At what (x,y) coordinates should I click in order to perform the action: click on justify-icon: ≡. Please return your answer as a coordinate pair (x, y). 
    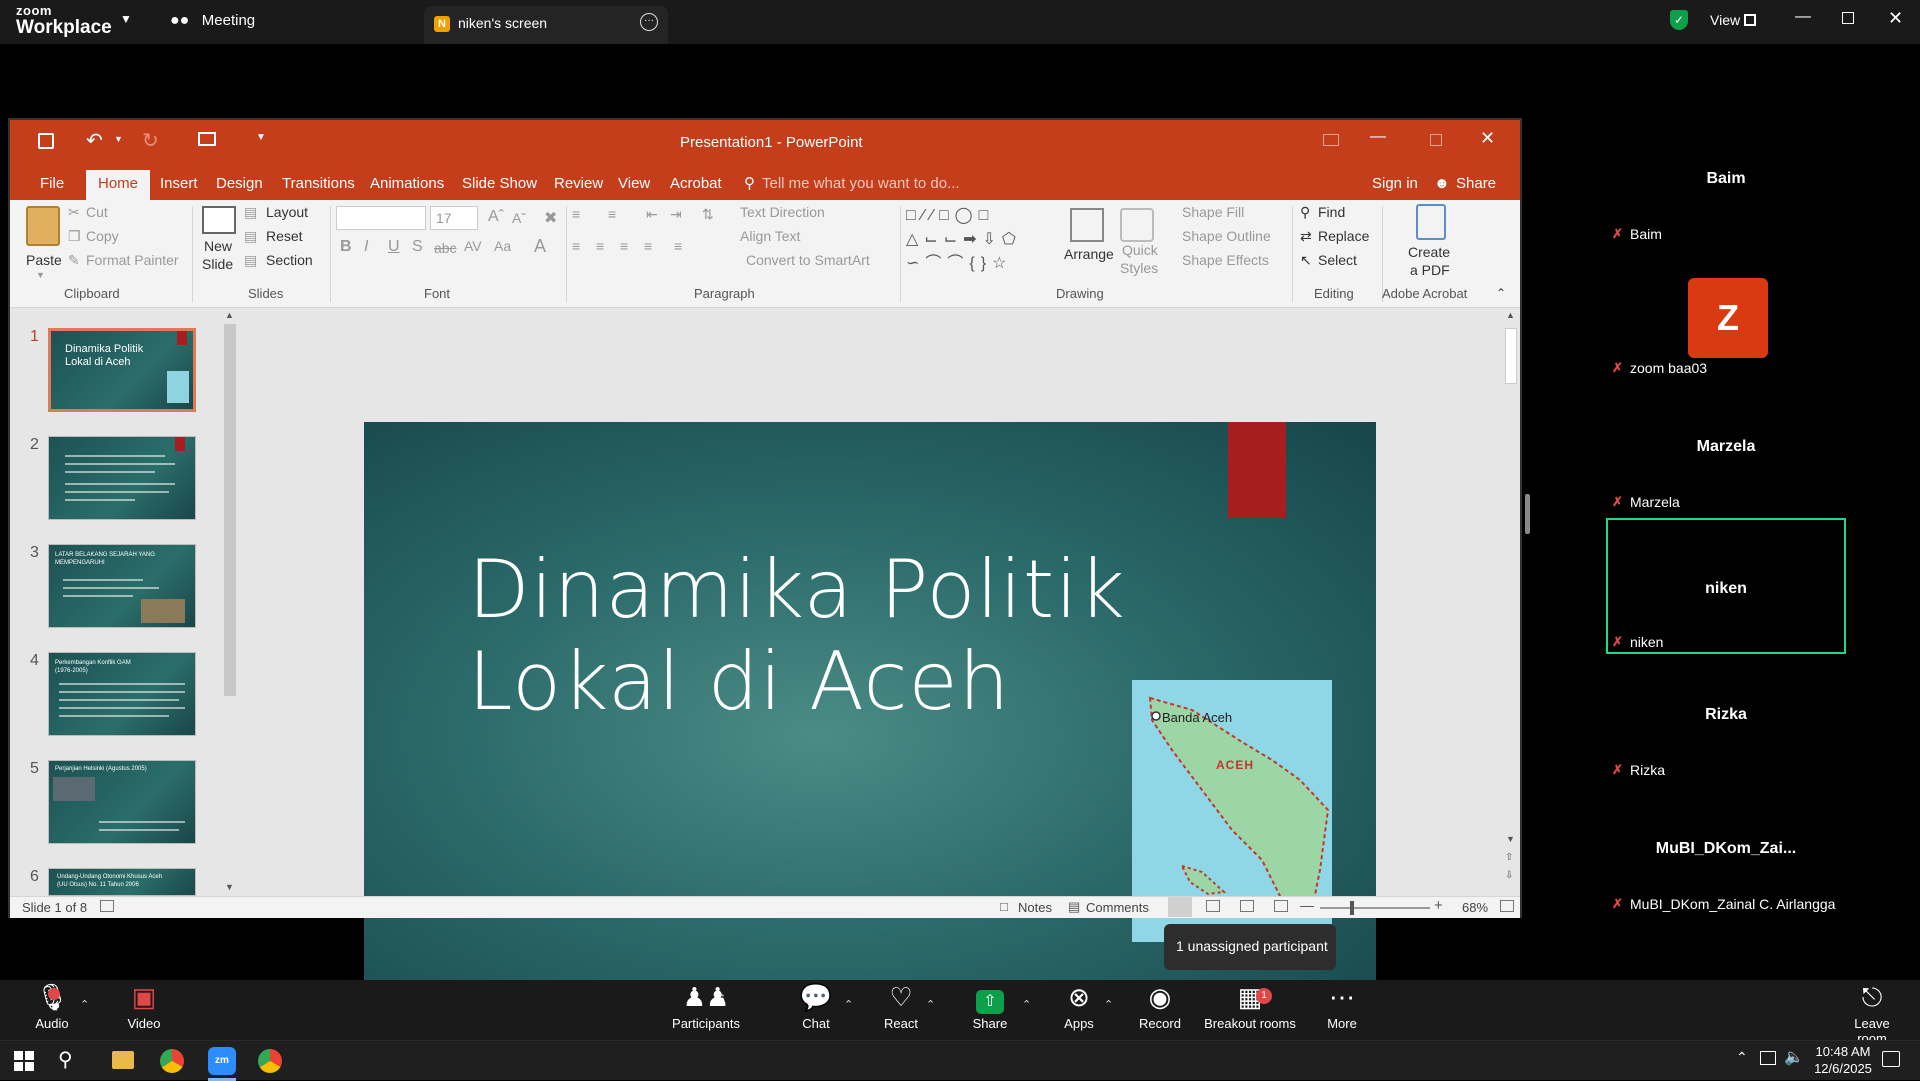
    Looking at the image, I should click on (648, 246).